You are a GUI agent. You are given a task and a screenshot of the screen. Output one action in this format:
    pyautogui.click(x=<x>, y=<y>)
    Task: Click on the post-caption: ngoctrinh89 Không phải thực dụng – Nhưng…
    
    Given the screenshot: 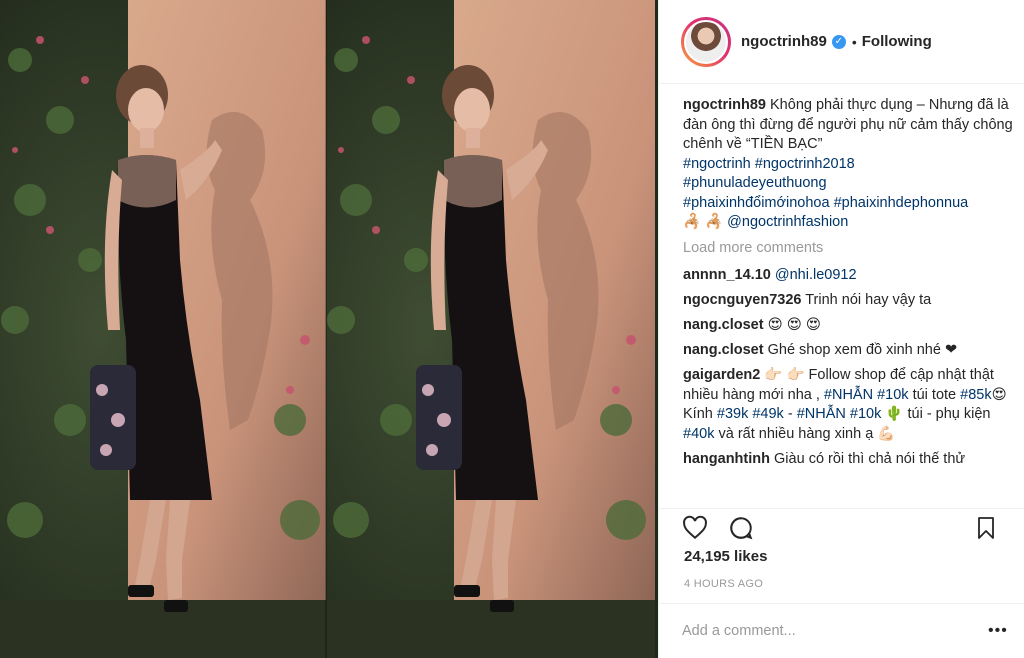 What is the action you would take?
    pyautogui.click(x=848, y=164)
    